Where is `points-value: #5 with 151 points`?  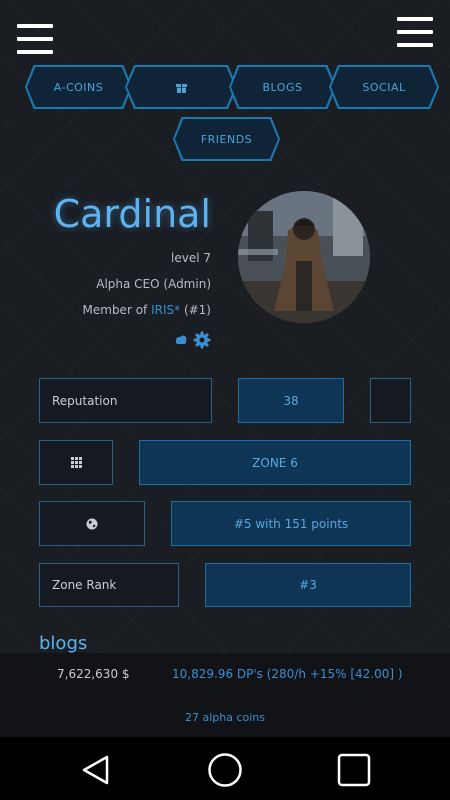
points-value: #5 with 151 points is located at coordinates (291, 523).